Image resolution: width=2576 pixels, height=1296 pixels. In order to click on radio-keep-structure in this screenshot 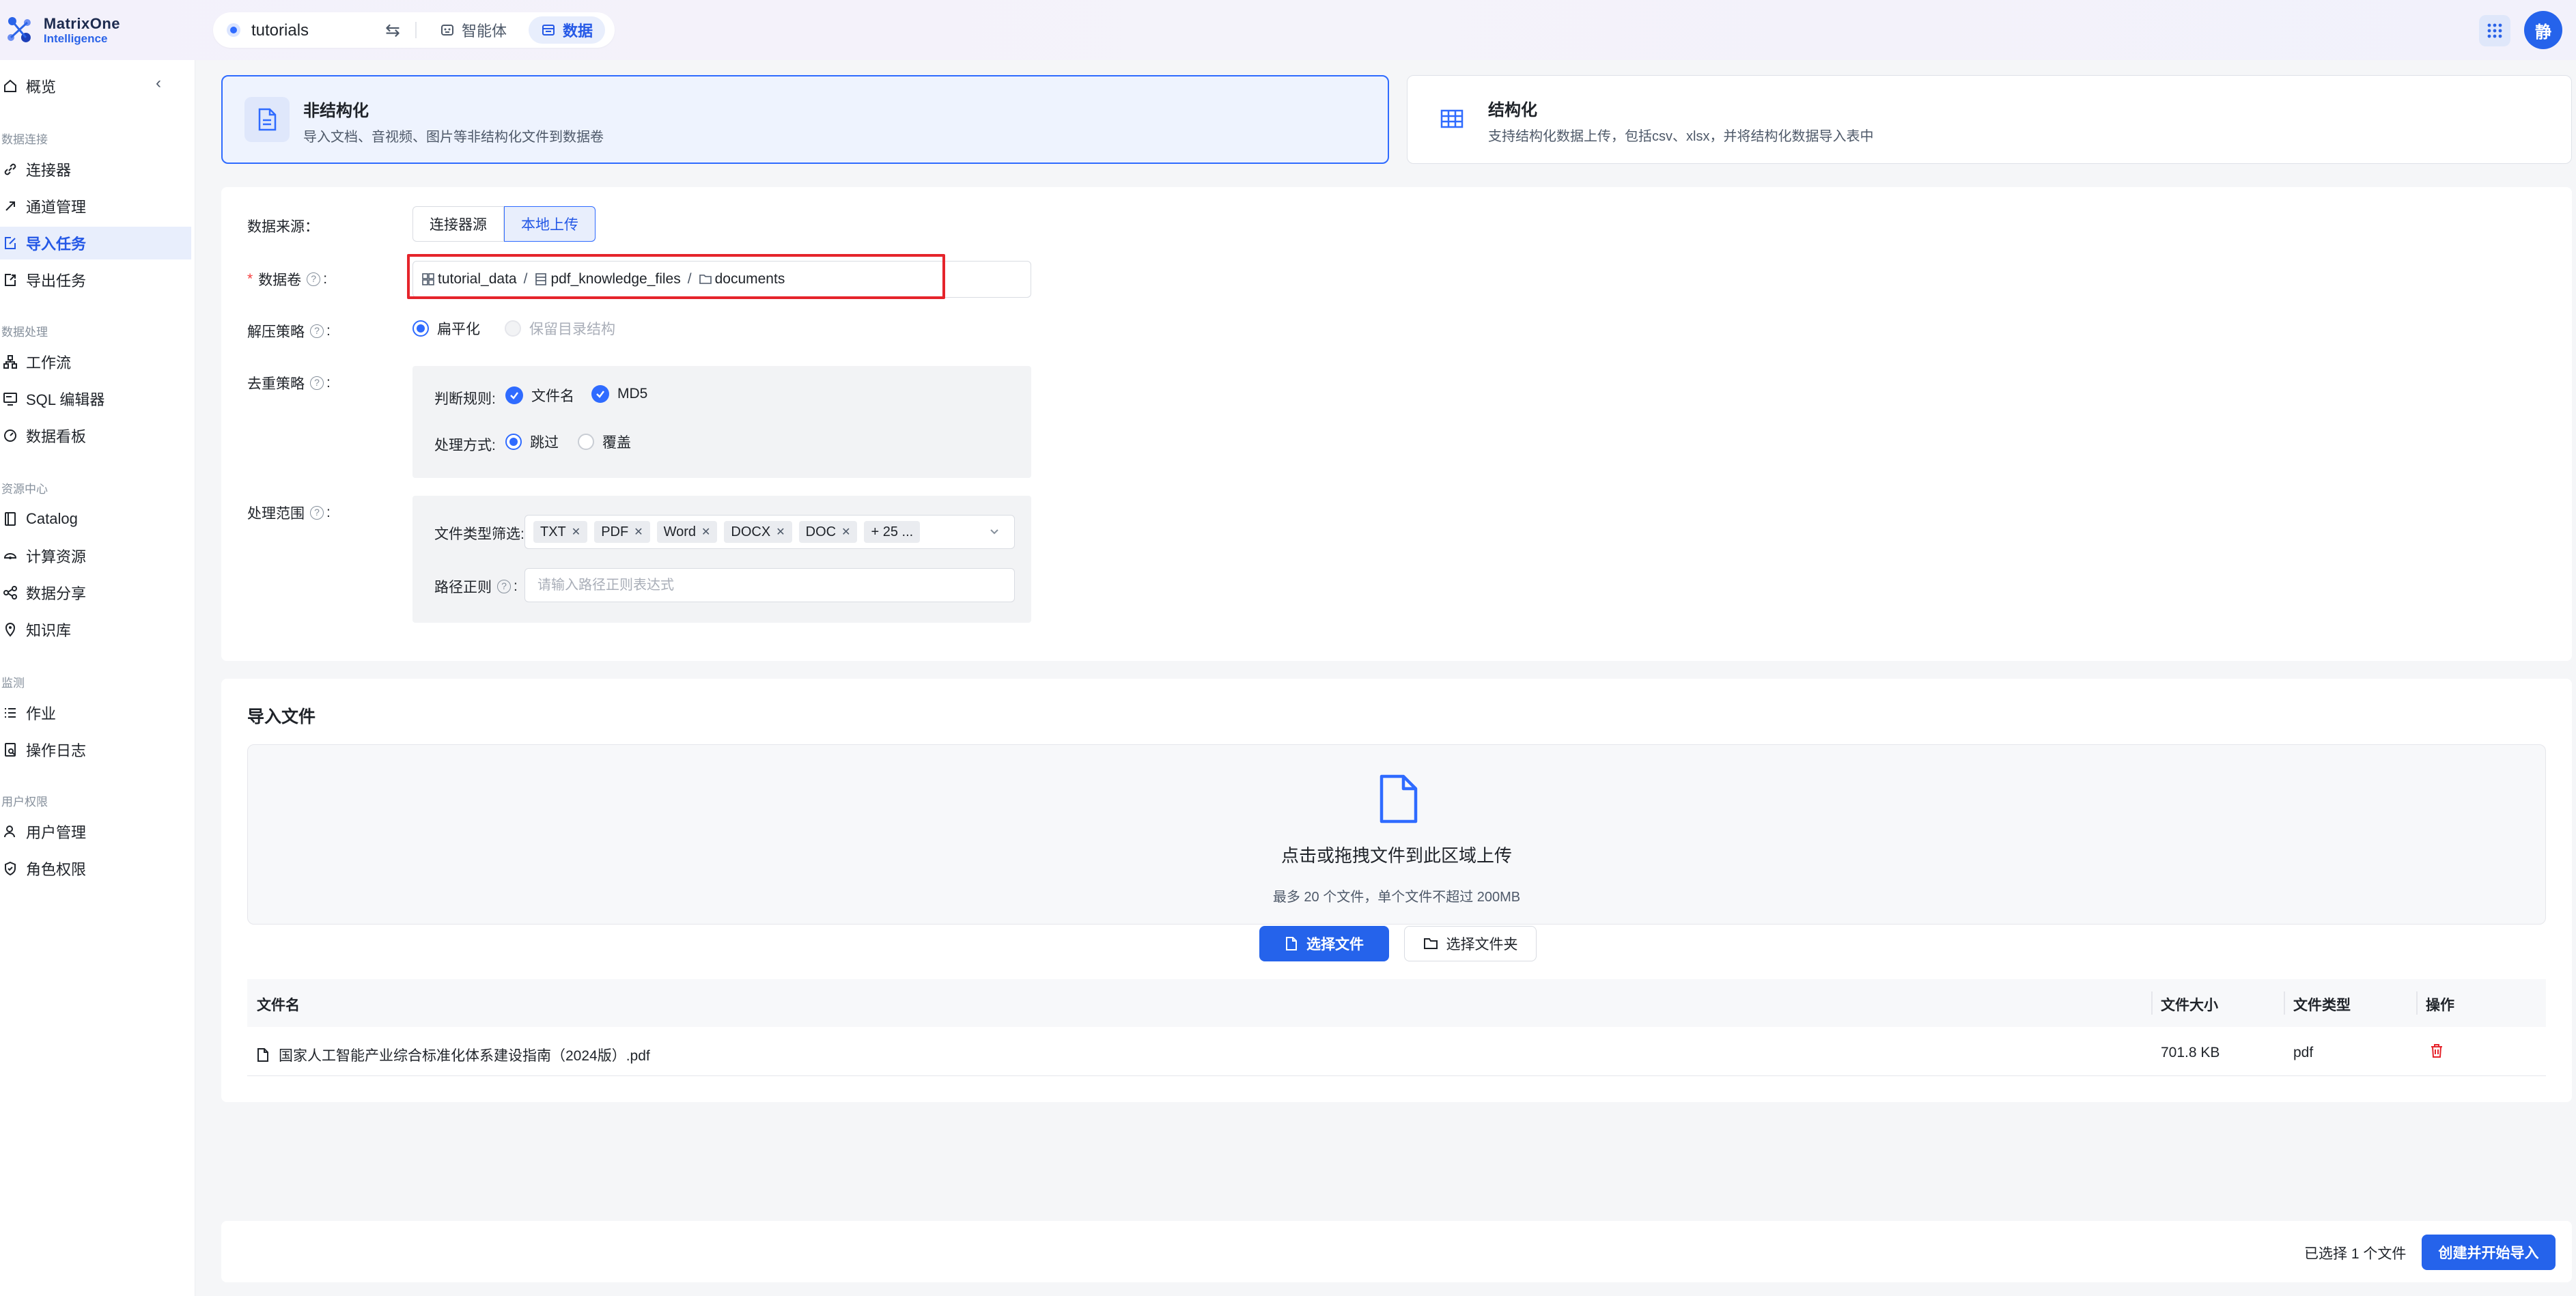, I will do `click(513, 328)`.